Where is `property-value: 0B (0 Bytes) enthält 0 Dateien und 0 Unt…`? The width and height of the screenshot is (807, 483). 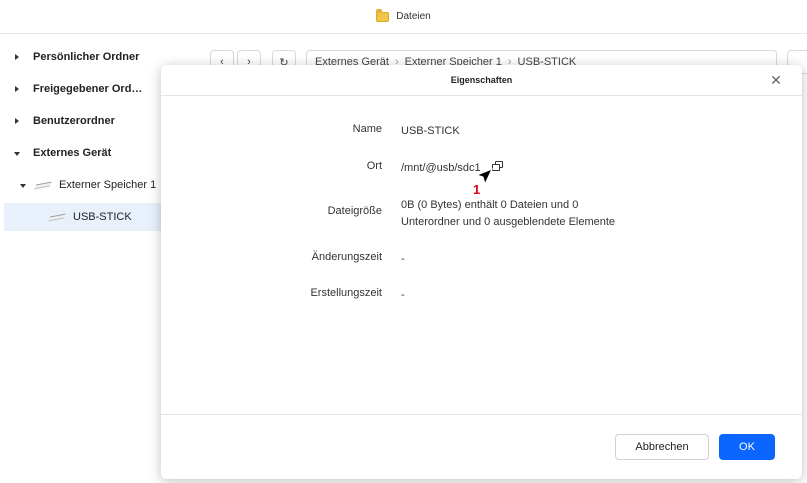 property-value: 0B (0 Bytes) enthält 0 Dateien und 0 Unt… is located at coordinates (508, 214).